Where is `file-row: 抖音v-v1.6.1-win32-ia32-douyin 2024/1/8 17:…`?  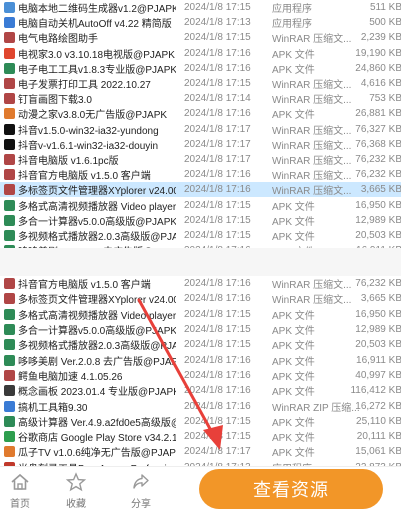
file-row: 抖音v-v1.6.1-win32-ia32-douyin 2024/1/8 17:… is located at coordinates (200, 144).